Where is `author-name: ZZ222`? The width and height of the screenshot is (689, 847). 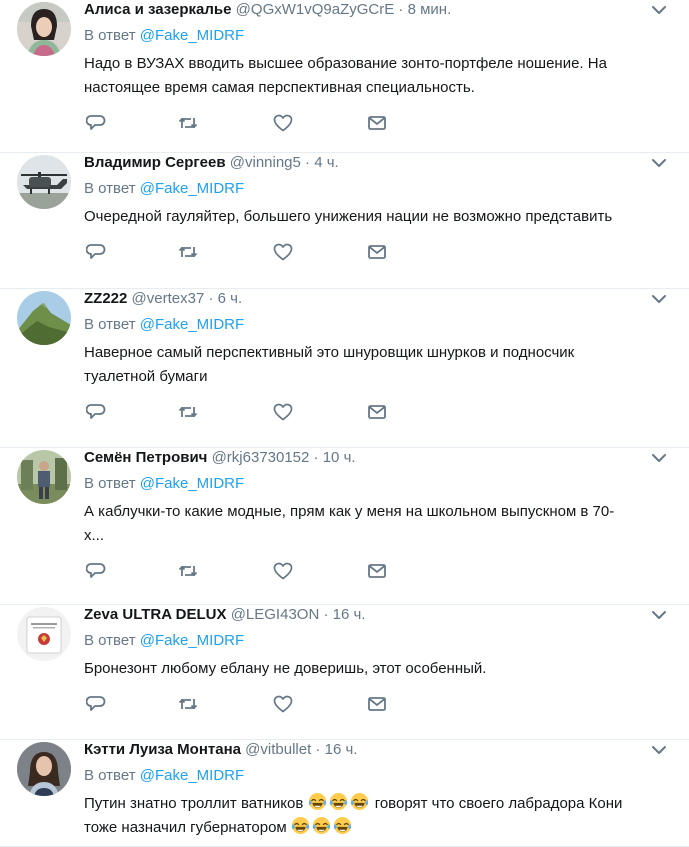 author-name: ZZ222 is located at coordinates (105, 298).